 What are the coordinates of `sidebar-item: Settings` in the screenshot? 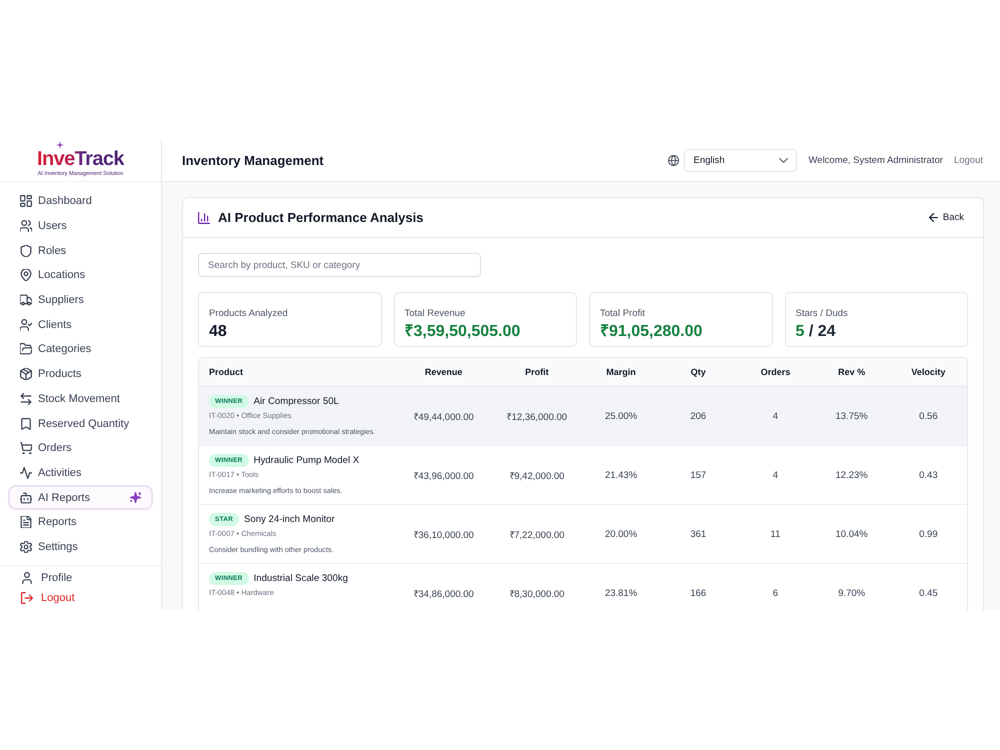 It's located at (80, 547).